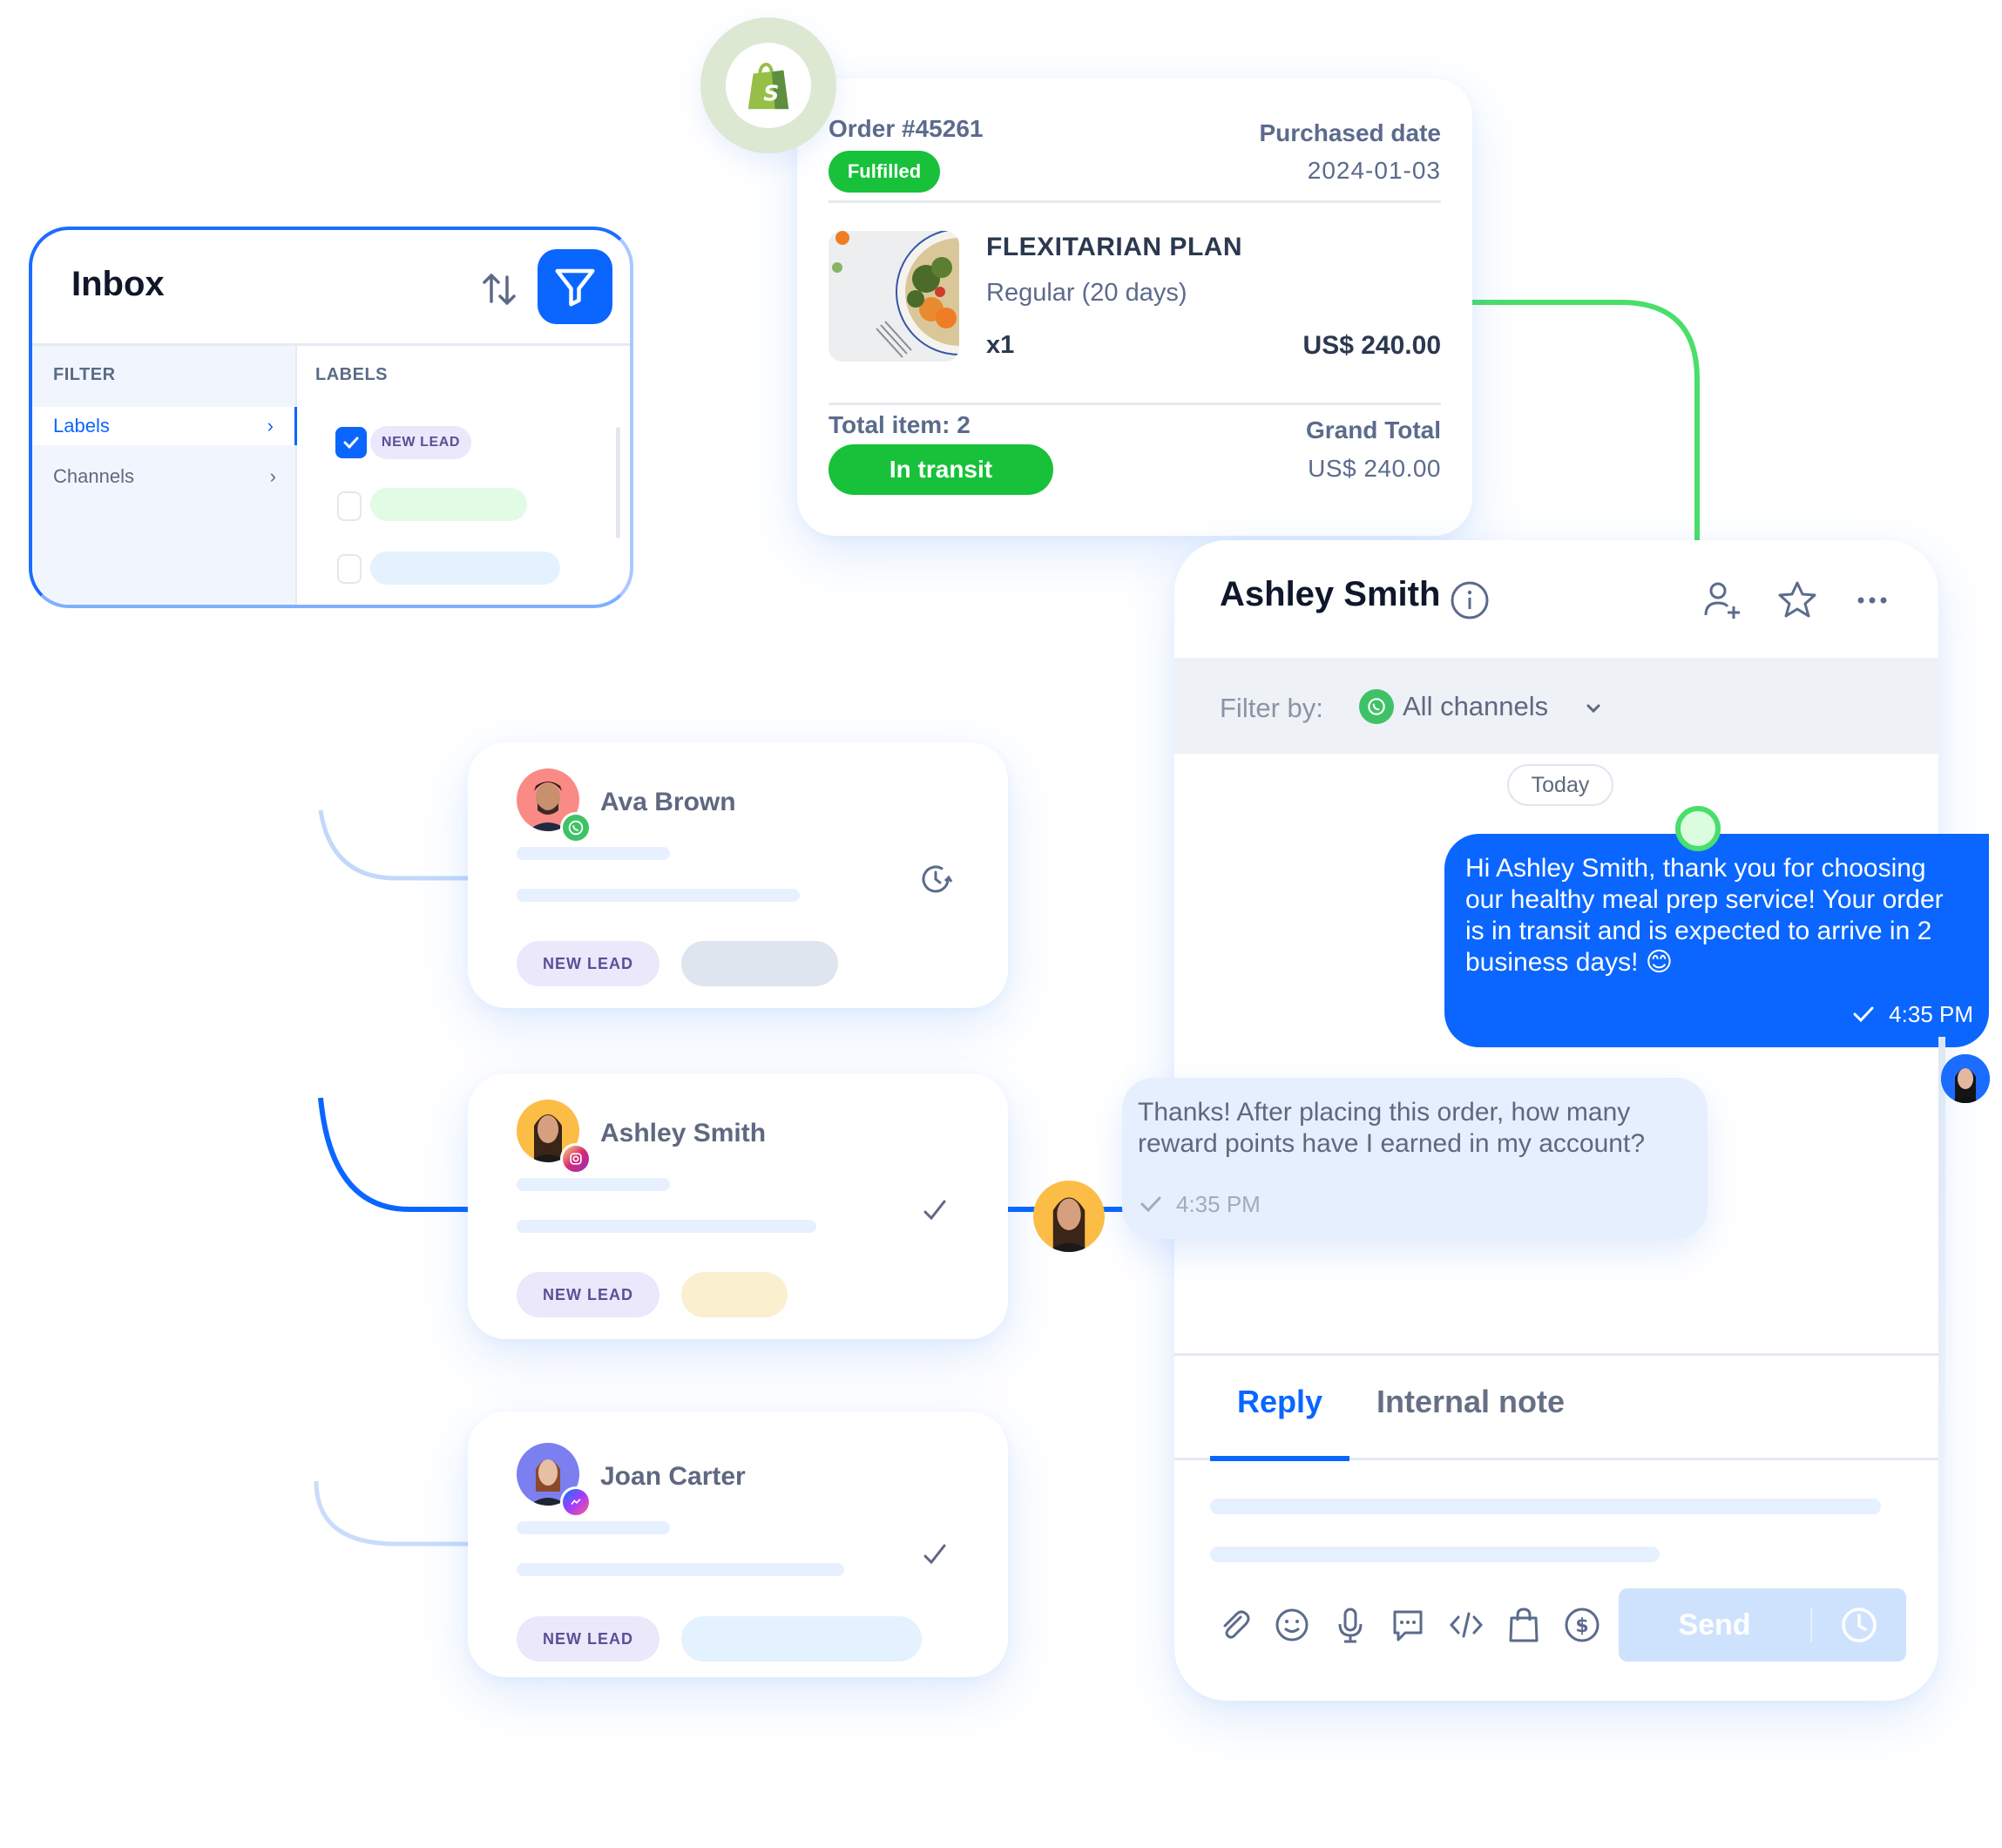 The height and width of the screenshot is (1848, 2002). Describe the element at coordinates (900, 424) in the screenshot. I see `total-items: Total item: 2` at that location.